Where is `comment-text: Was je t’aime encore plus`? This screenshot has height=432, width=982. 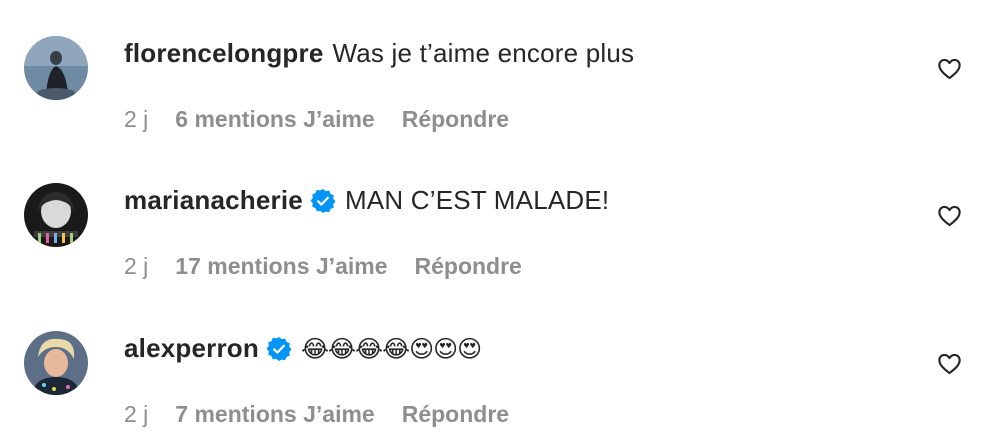
comment-text: Was je t’aime encore plus is located at coordinates (483, 53).